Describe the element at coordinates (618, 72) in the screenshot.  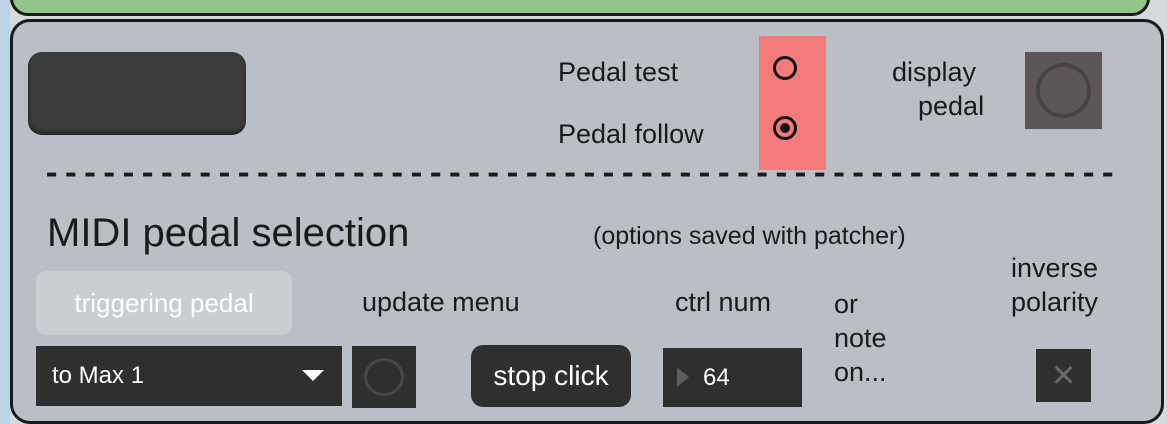
I see `pedal-test-label: Pedal test` at that location.